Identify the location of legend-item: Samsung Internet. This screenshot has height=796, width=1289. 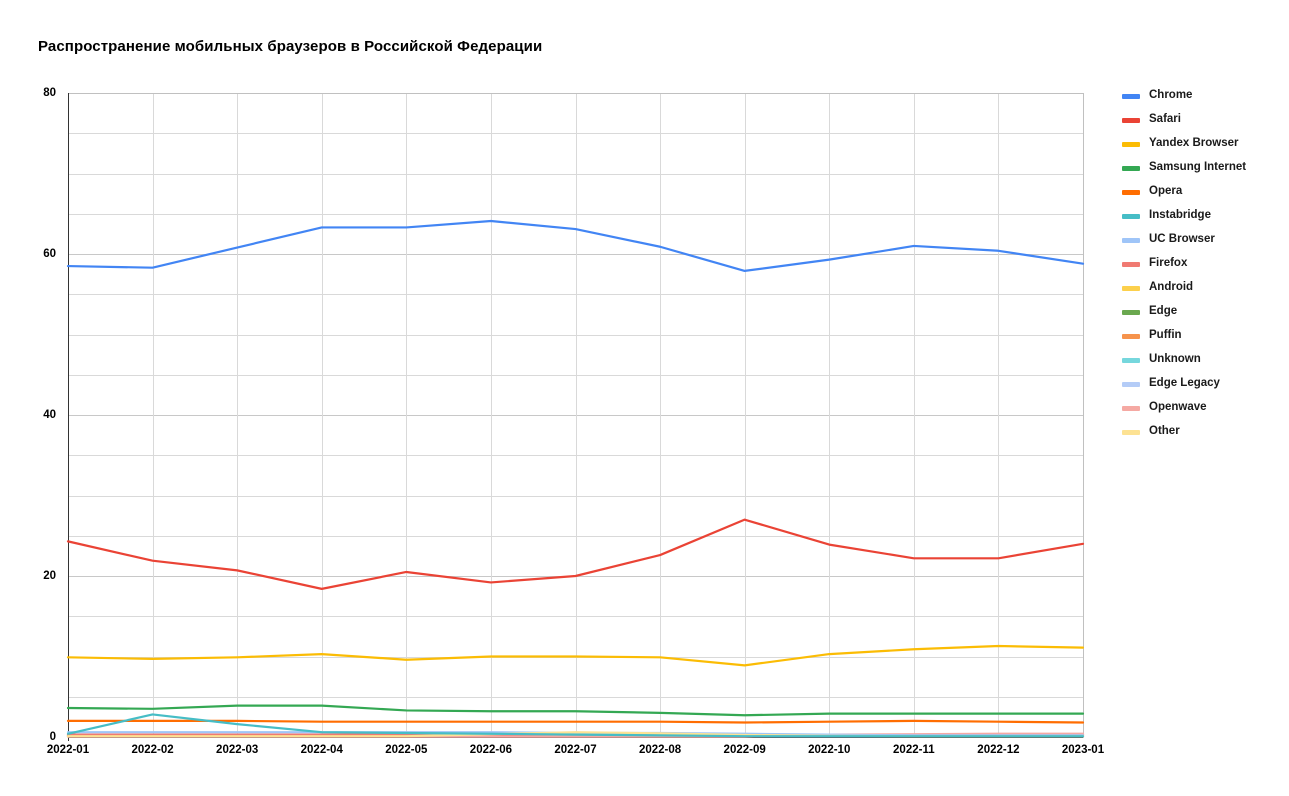
(1202, 168).